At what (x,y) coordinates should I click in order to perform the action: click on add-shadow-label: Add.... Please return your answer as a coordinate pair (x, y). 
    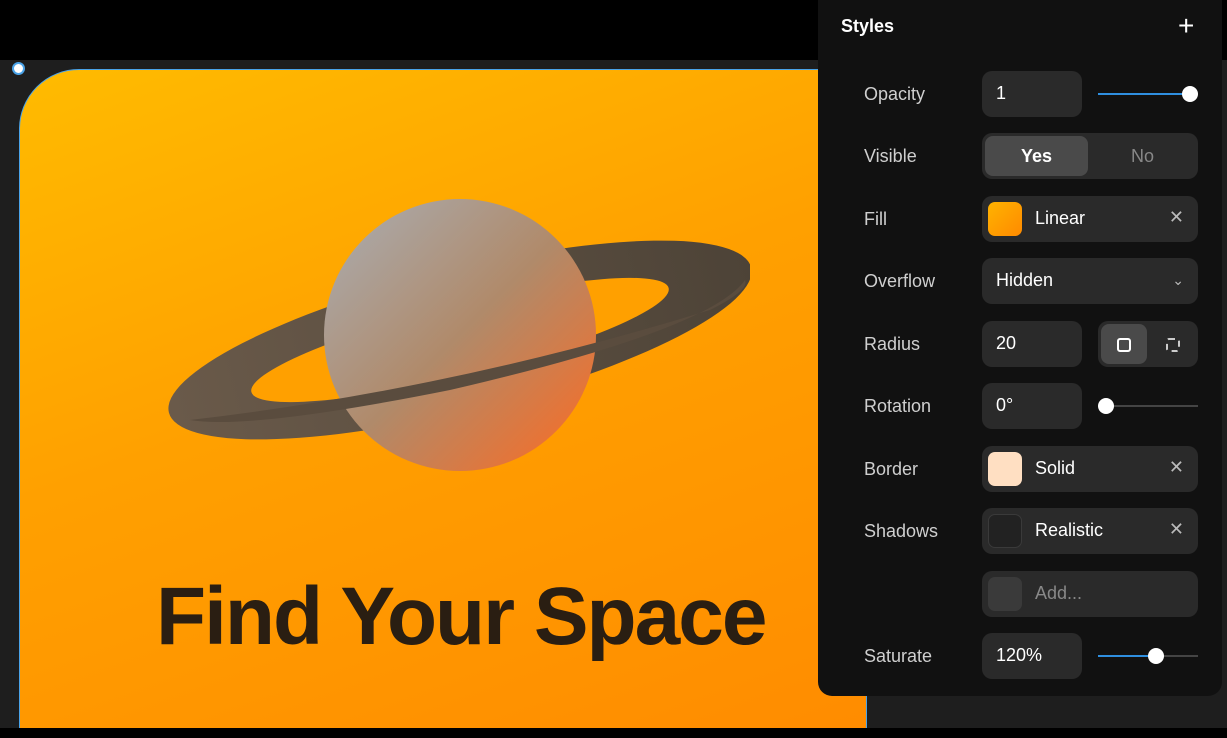
    Looking at the image, I should click on (1059, 593).